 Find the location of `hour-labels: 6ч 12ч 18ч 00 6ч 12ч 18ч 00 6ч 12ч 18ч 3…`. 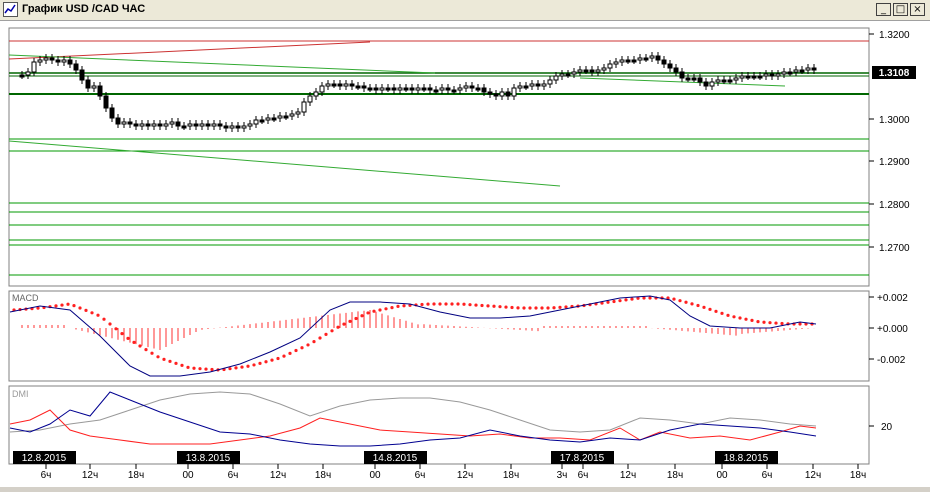

hour-labels: 6ч 12ч 18ч 00 6ч 12ч 18ч 00 6ч 12ч 18ч 3… is located at coordinates (454, 475).